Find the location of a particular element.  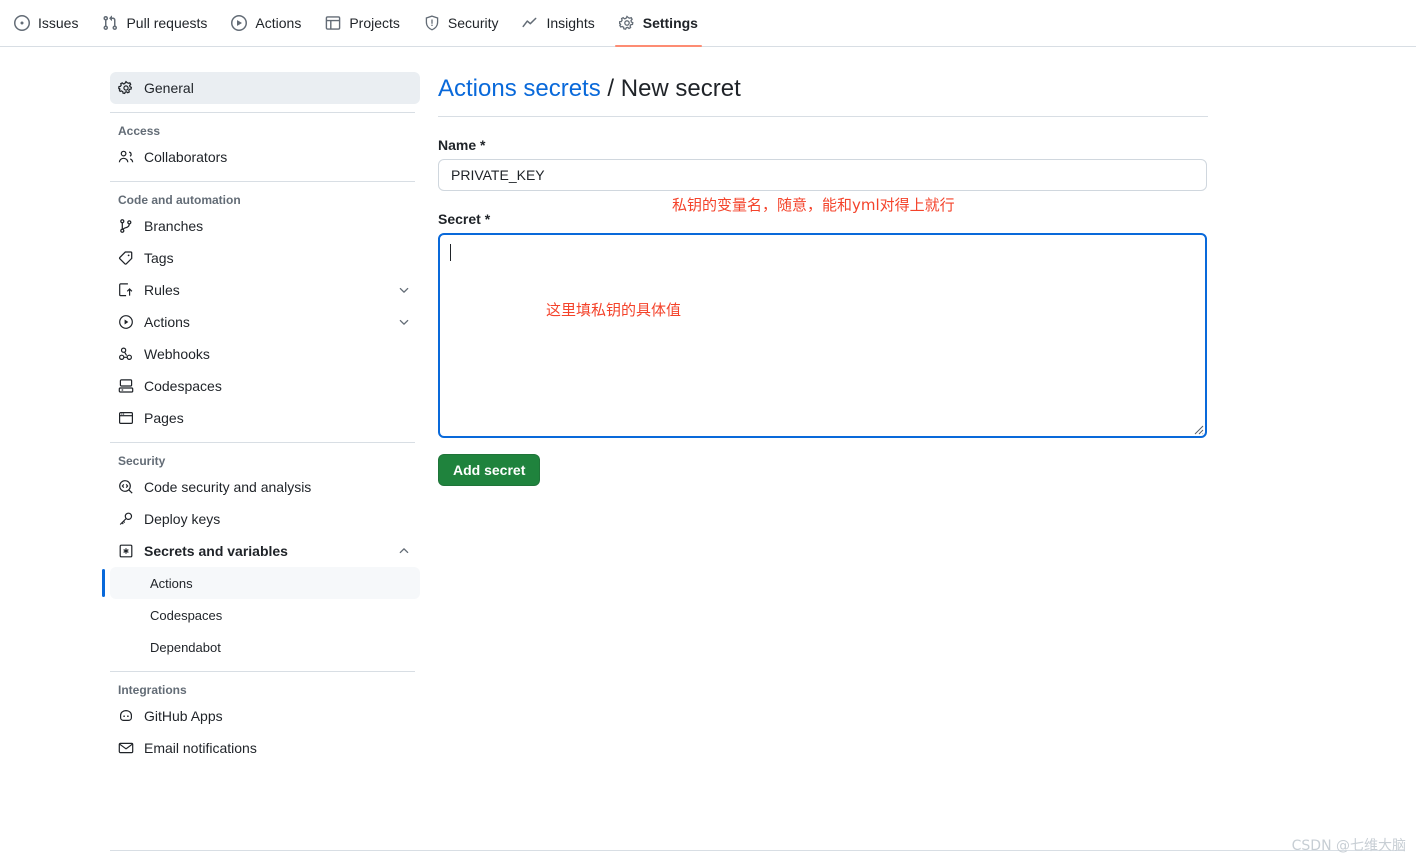

codespaces-icon is located at coordinates (126, 386).